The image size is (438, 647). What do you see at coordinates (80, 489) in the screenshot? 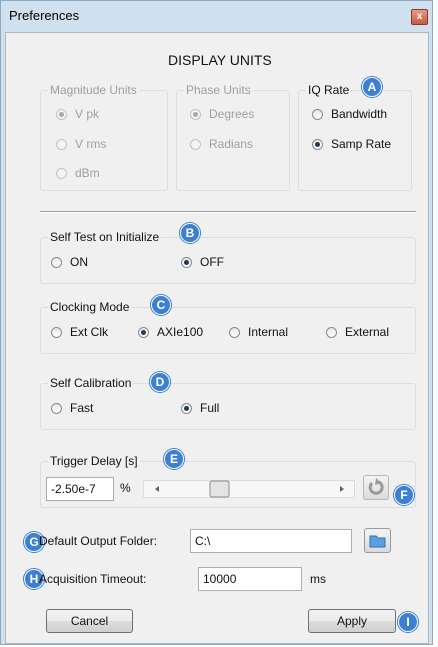
I see `trigger-delay-input: -2.50e-7` at bounding box center [80, 489].